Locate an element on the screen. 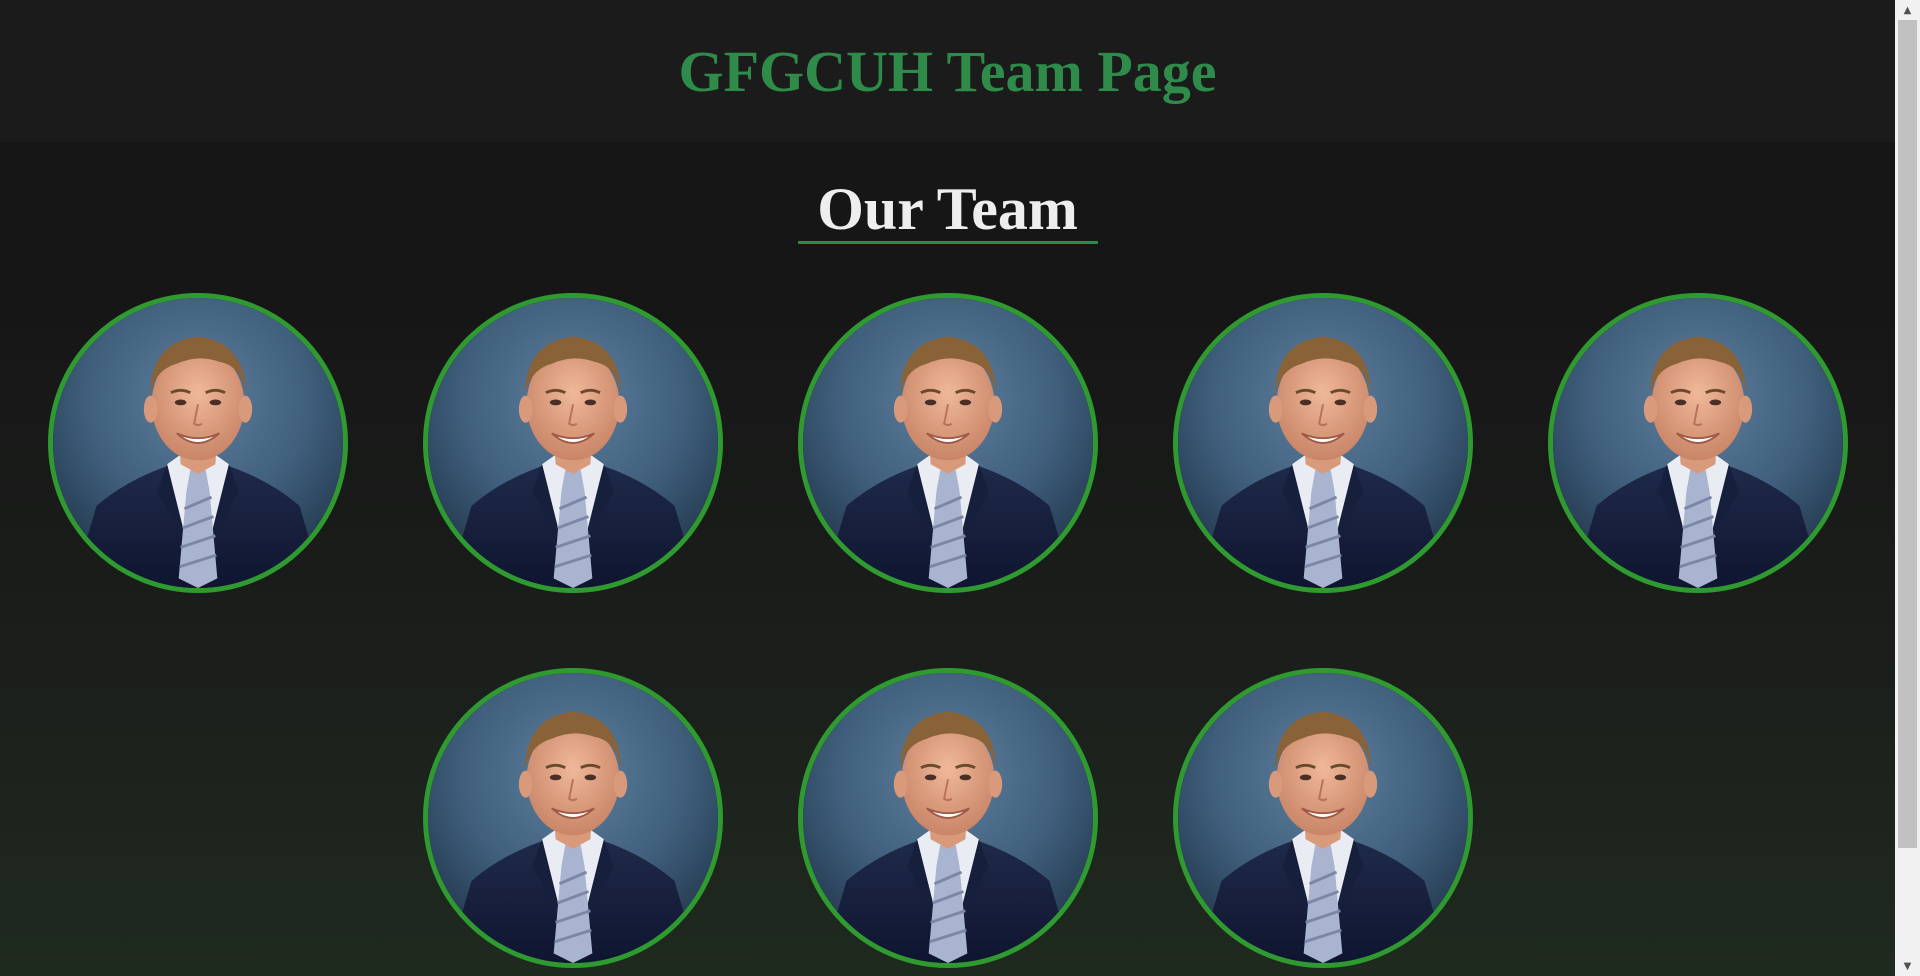 Image resolution: width=1920 pixels, height=976 pixels. heading-underline is located at coordinates (948, 242).